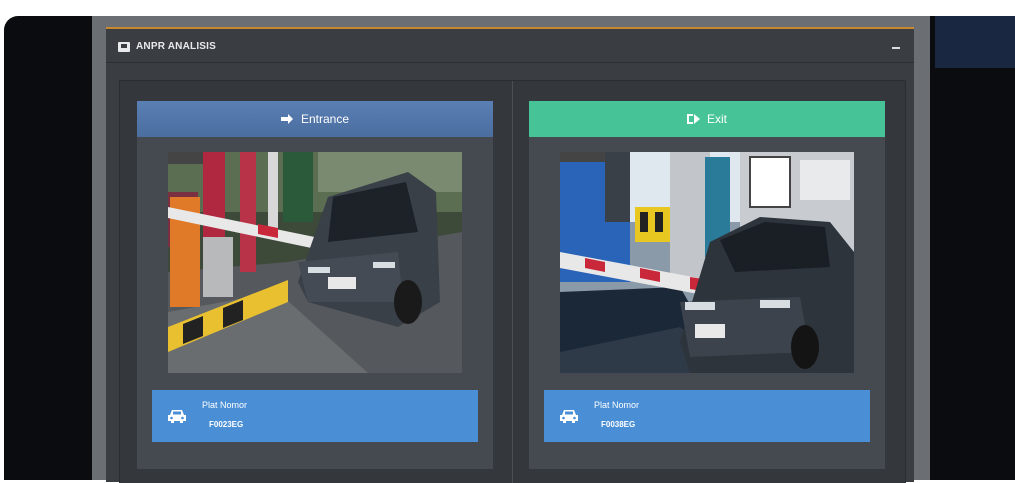  Describe the element at coordinates (707, 262) in the screenshot. I see `exit-camera-image` at that location.